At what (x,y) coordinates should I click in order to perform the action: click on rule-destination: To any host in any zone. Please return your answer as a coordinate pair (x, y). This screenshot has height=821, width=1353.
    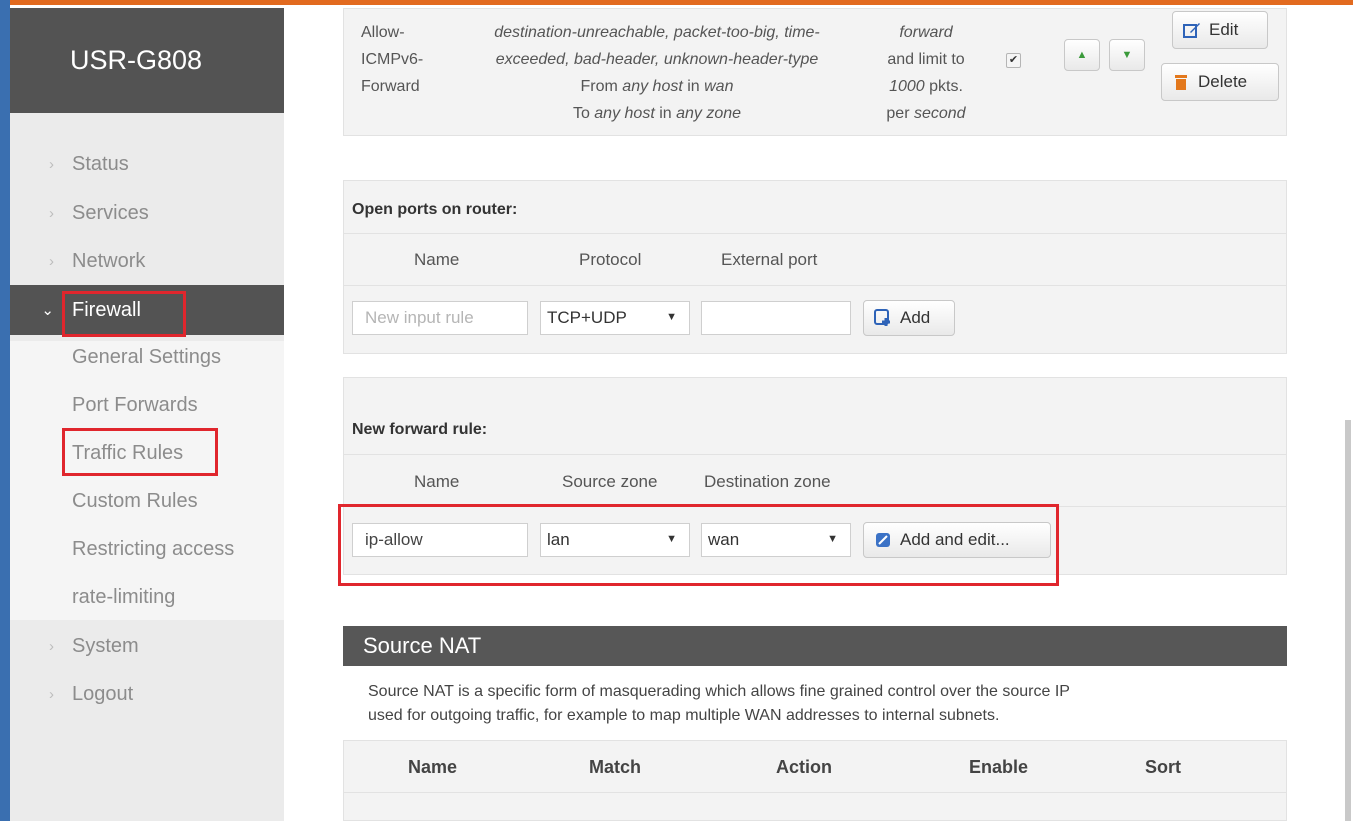
    Looking at the image, I should click on (657, 113).